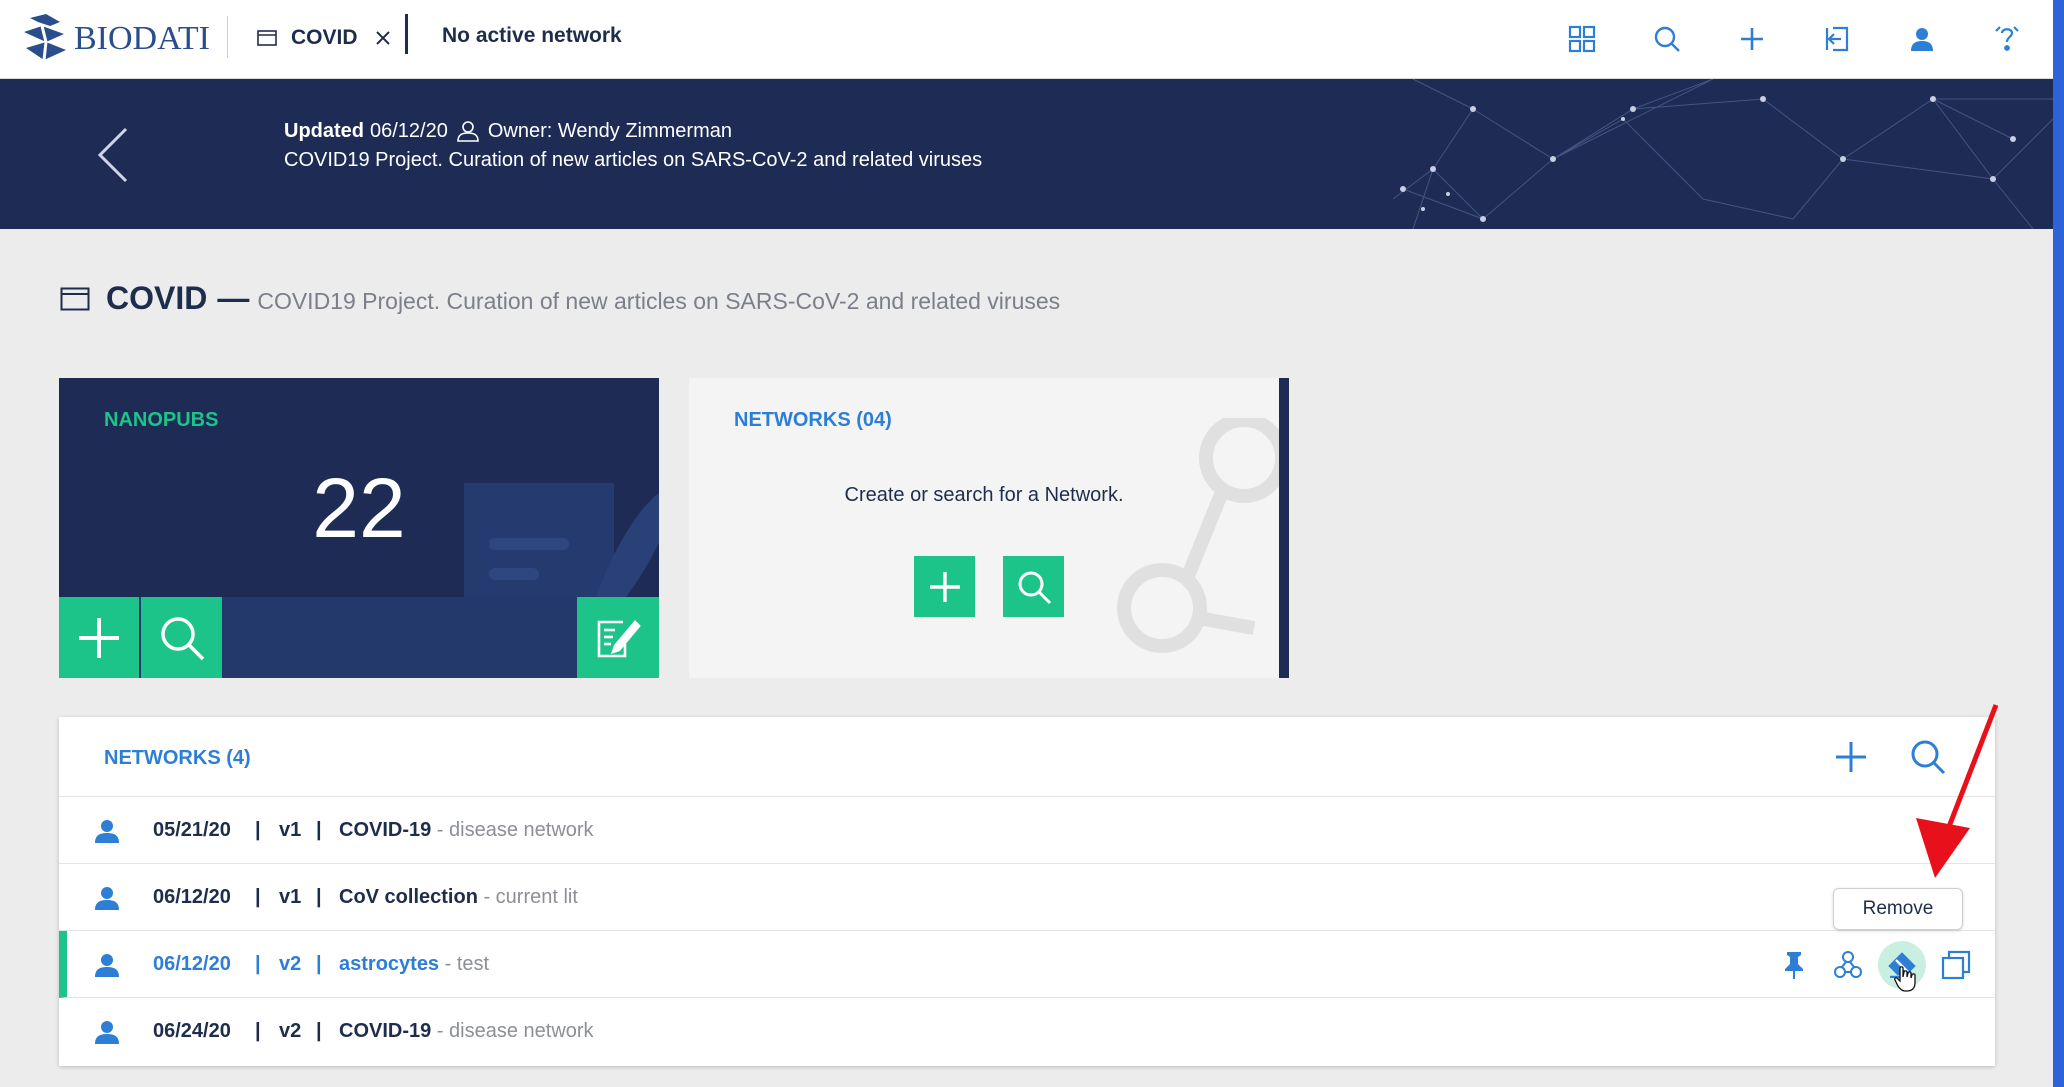 This screenshot has width=2064, height=1087. I want to click on hand-cursor-icon, so click(1905, 979).